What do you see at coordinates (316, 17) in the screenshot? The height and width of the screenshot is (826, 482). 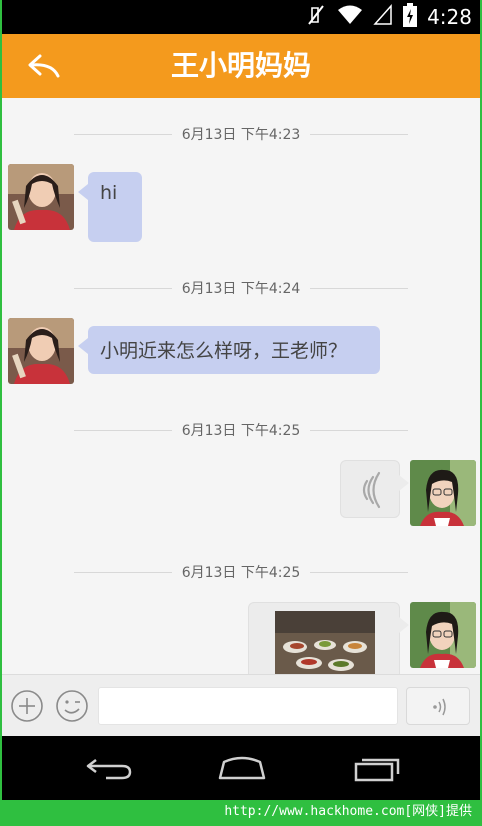 I see `mute-icon` at bounding box center [316, 17].